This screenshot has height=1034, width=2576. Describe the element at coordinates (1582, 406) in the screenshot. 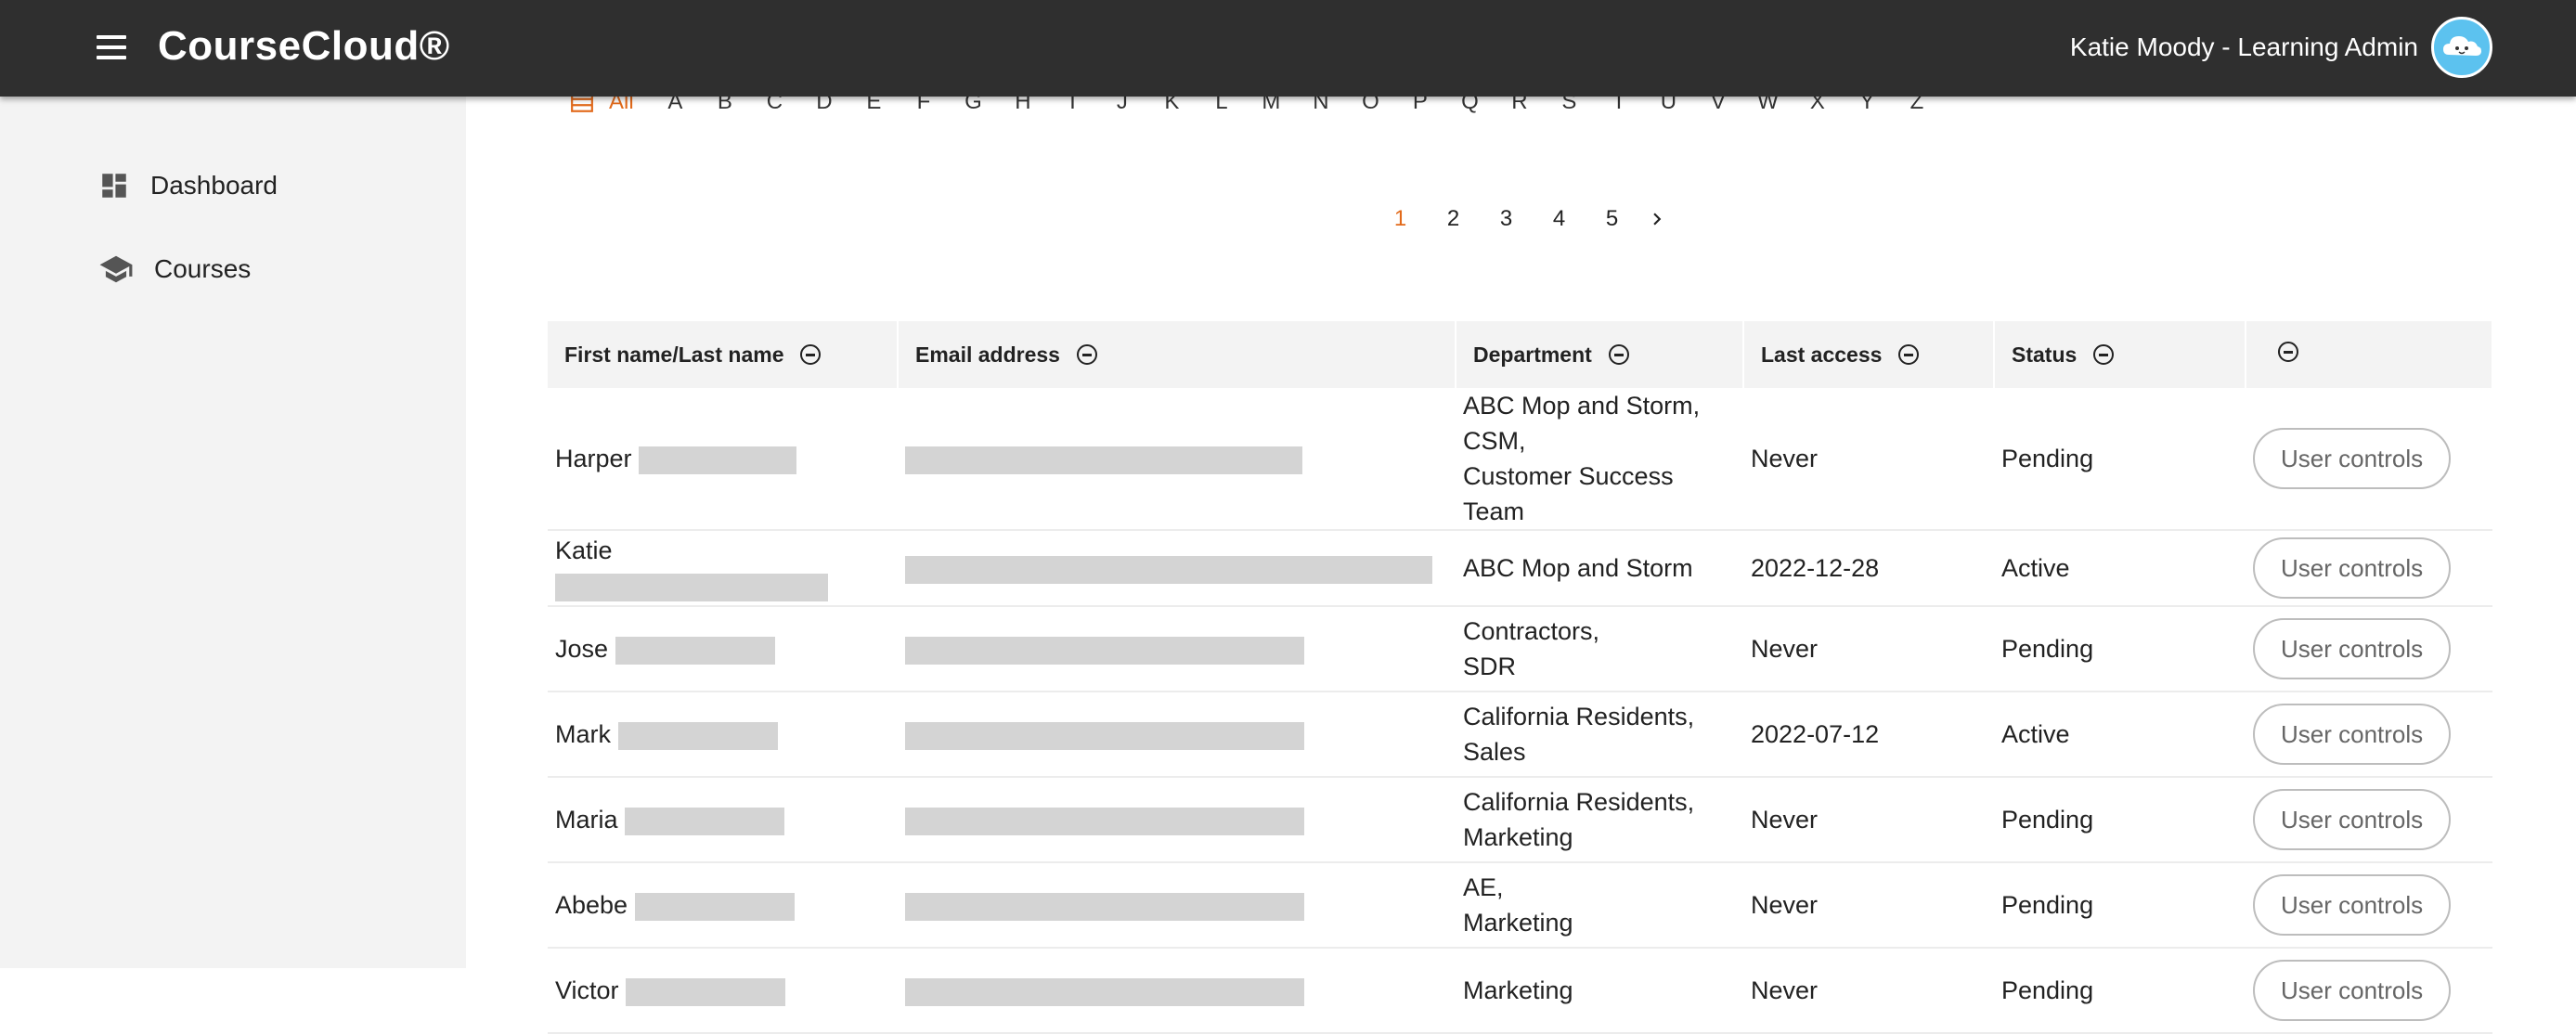

I see `department-line: ABC Mop and Storm,` at that location.